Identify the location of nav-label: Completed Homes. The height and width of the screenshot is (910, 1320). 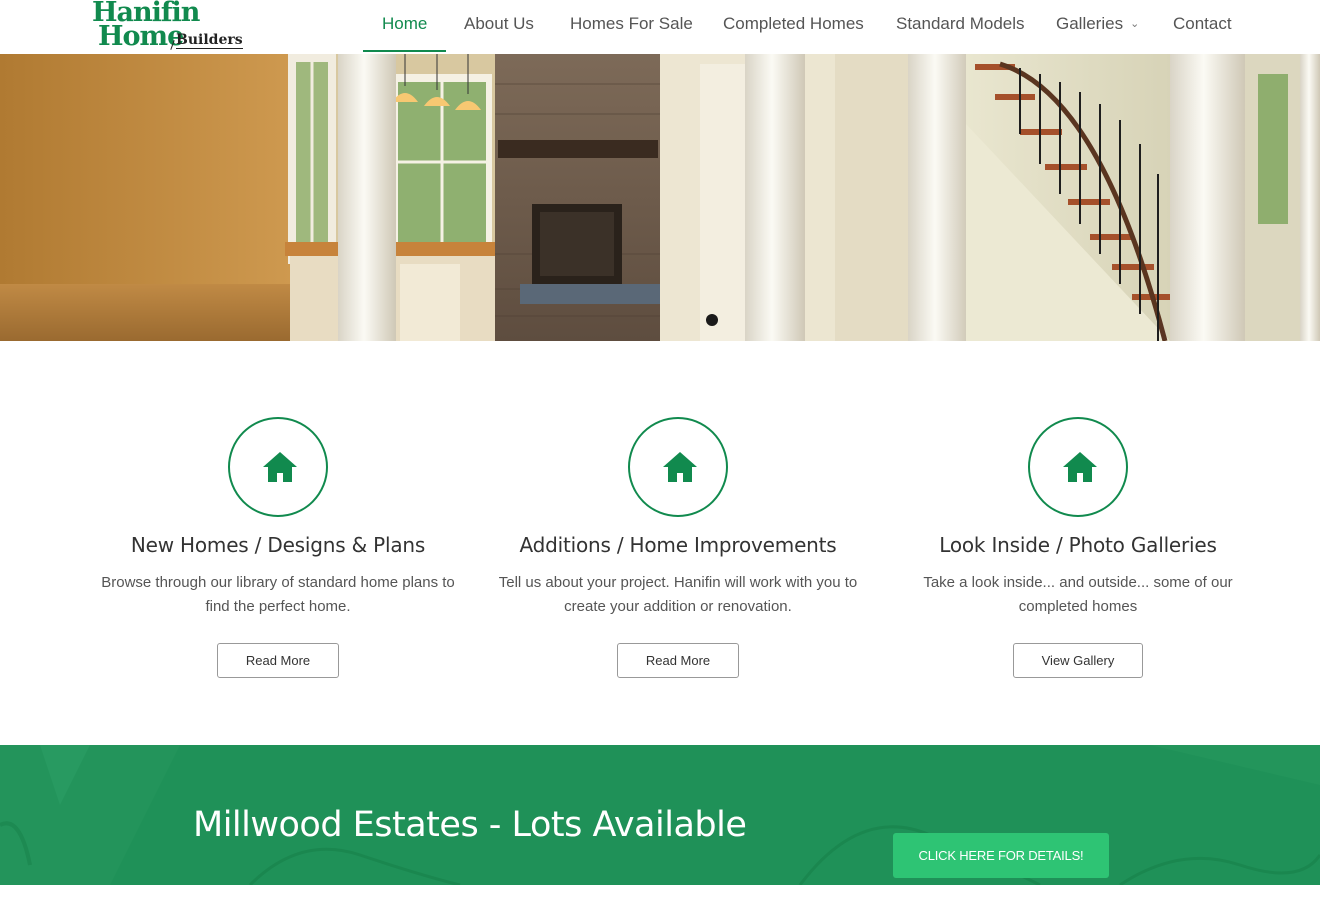
(793, 23).